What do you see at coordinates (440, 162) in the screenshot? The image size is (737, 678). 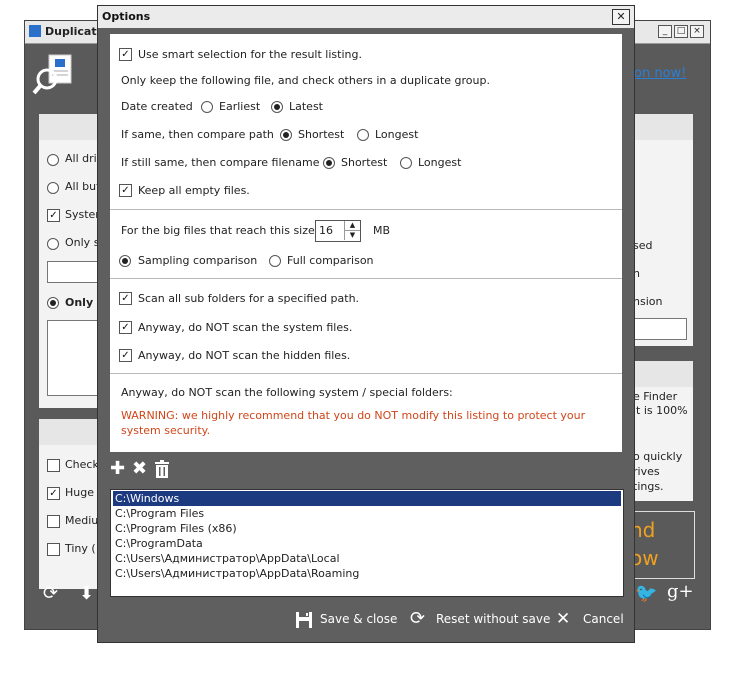 I see `filename-longest-label: Longest` at bounding box center [440, 162].